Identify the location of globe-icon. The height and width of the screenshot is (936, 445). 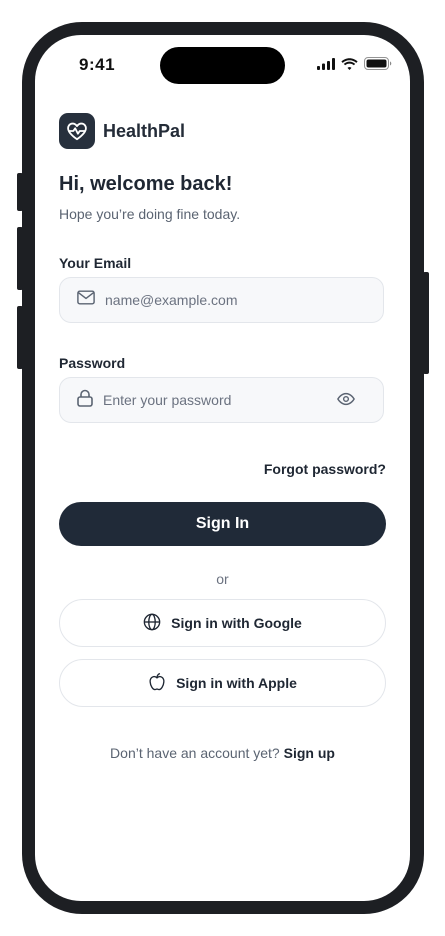
(152, 623).